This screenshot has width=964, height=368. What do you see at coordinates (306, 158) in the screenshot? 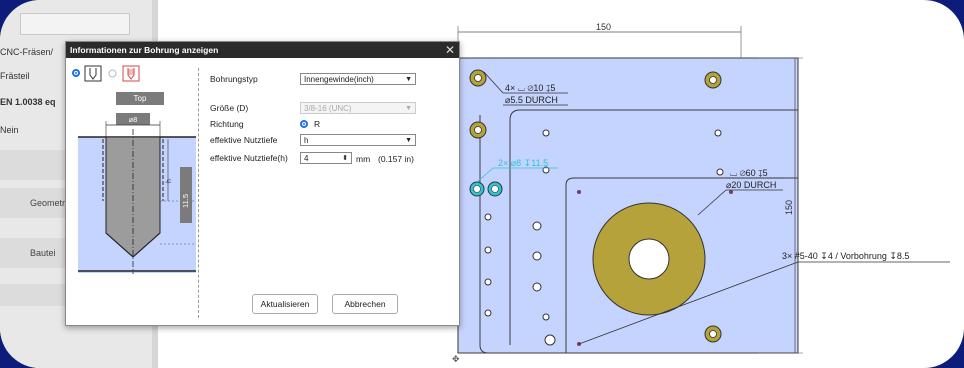
I see `effective-depth-h-value: 4` at bounding box center [306, 158].